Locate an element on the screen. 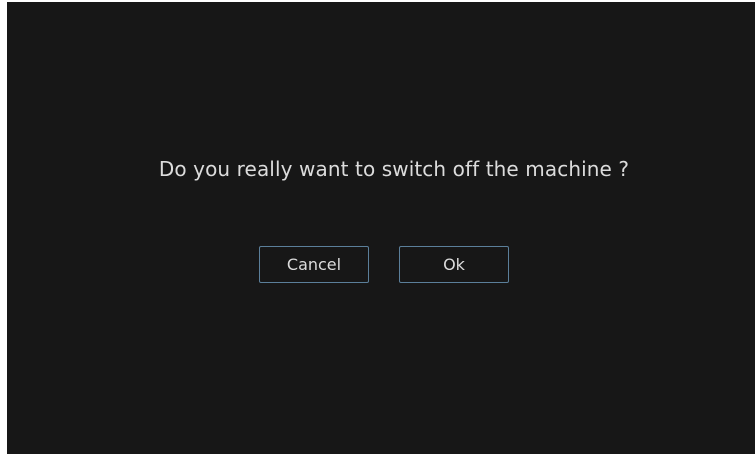  ok-button: Ok is located at coordinates (454, 264).